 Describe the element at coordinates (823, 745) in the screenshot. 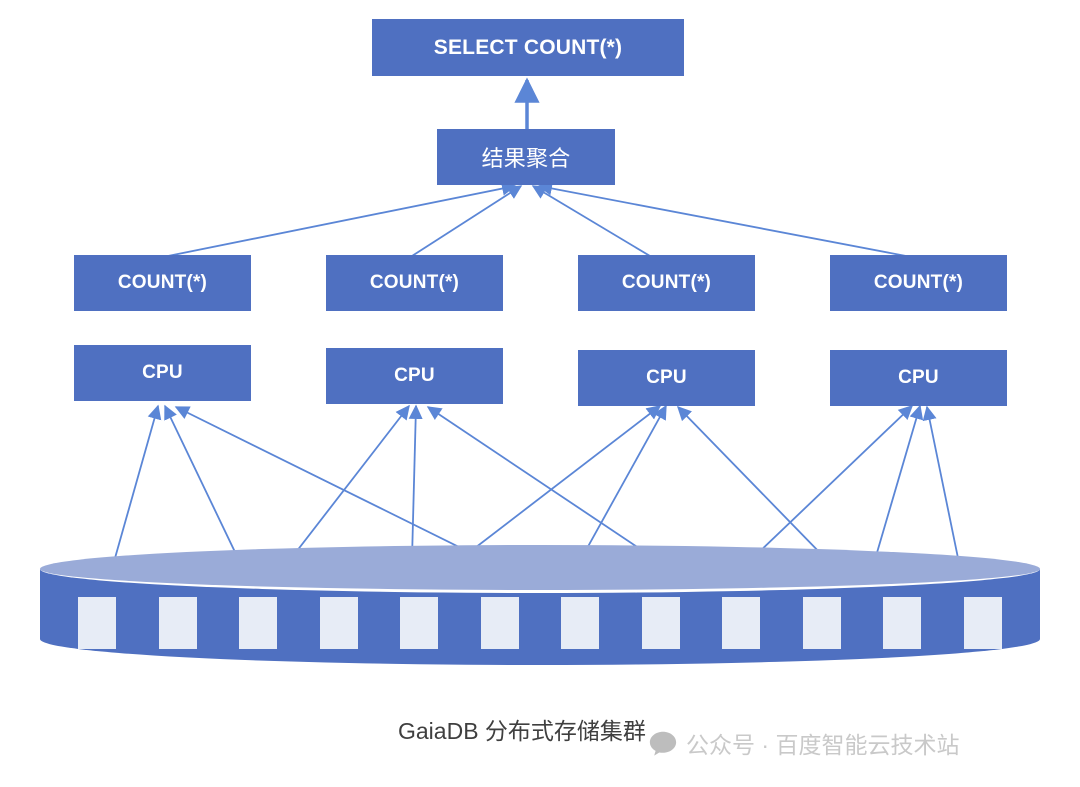

I see `watermark-text: 公众号 · 百度智能云技术站` at that location.